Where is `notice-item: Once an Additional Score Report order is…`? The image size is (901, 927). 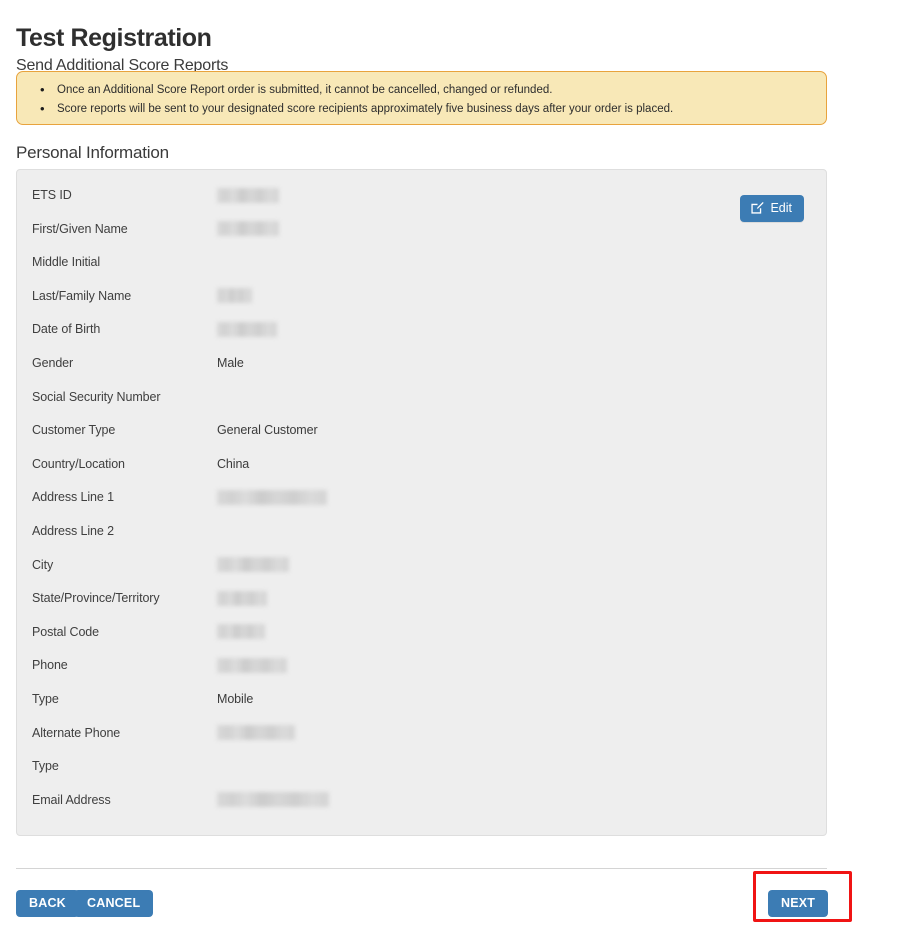
notice-item: Once an Additional Score Report order is… is located at coordinates (433, 90).